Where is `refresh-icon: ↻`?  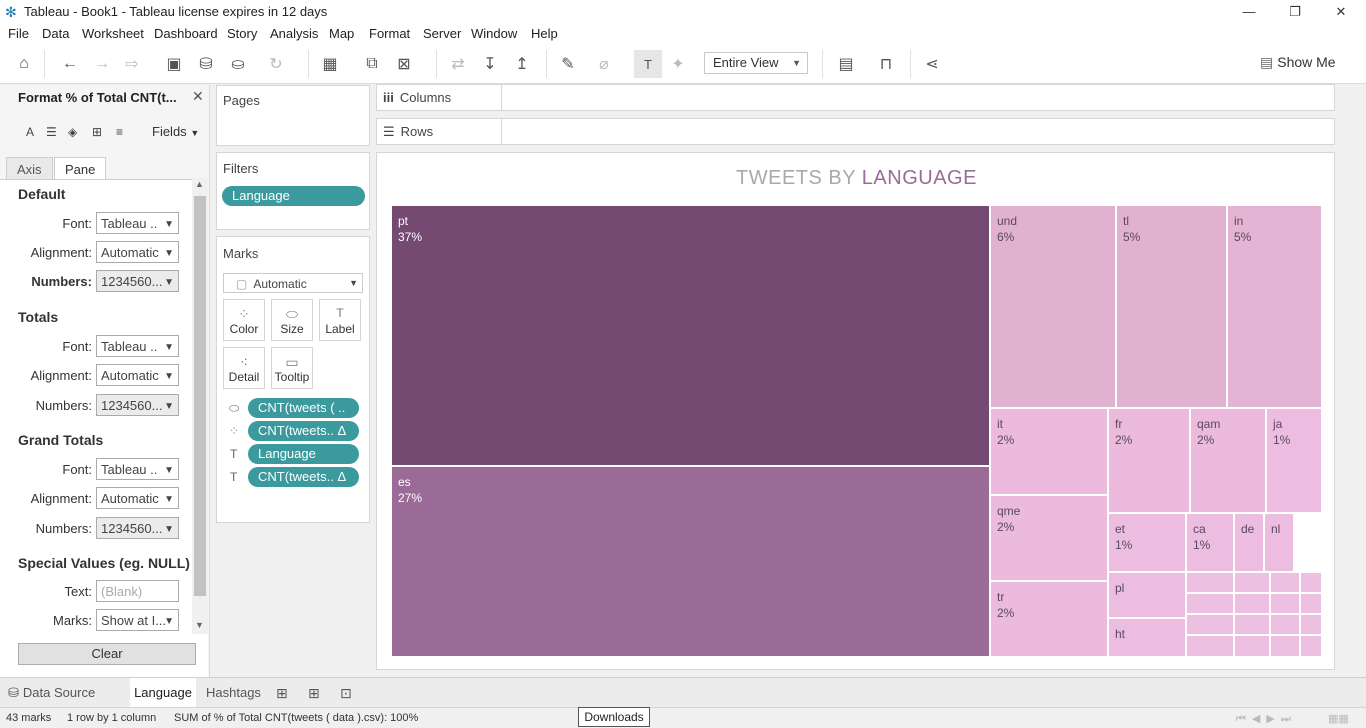 refresh-icon: ↻ is located at coordinates (276, 64).